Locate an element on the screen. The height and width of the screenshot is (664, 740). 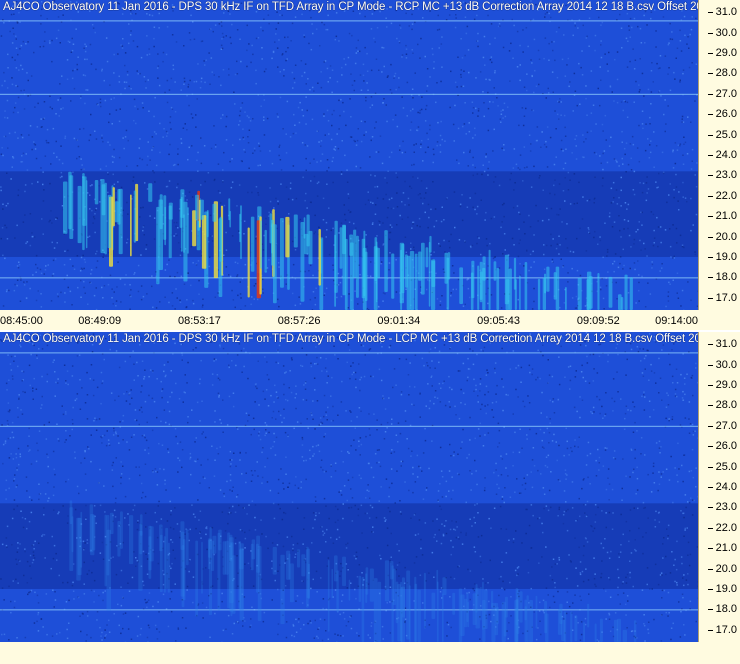
x-tick-label: 08:57:26 is located at coordinates (299, 321).